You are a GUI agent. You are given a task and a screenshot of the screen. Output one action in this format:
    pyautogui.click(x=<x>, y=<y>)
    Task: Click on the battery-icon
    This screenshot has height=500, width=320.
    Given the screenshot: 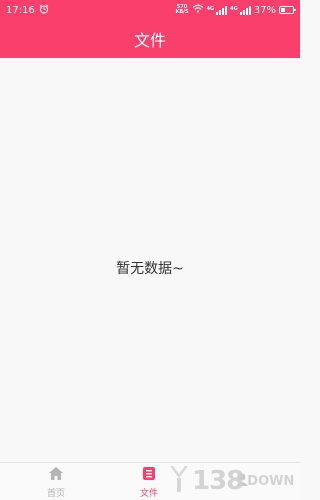 What is the action you would take?
    pyautogui.click(x=287, y=10)
    